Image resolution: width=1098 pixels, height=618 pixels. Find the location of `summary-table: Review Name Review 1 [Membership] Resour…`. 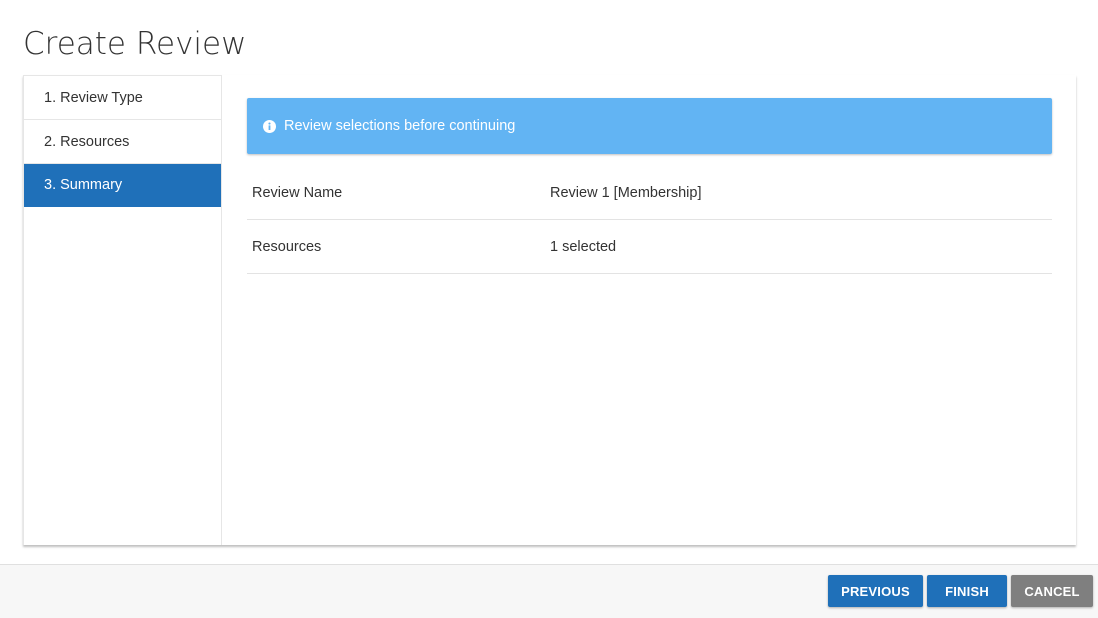

summary-table: Review Name Review 1 [Membership] Resour… is located at coordinates (649, 220).